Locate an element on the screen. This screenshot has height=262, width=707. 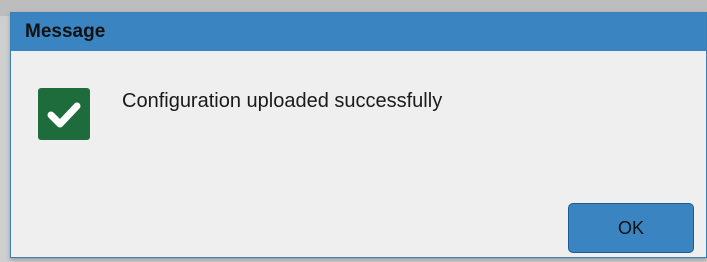
dialog-title: Message is located at coordinates (65, 31).